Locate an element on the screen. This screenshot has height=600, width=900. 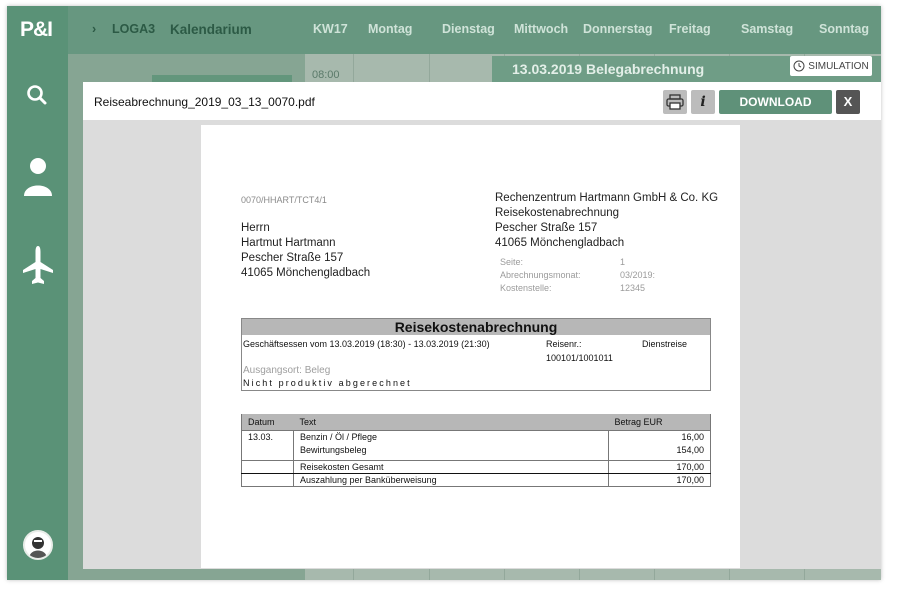
user-icon is located at coordinates (38, 175).